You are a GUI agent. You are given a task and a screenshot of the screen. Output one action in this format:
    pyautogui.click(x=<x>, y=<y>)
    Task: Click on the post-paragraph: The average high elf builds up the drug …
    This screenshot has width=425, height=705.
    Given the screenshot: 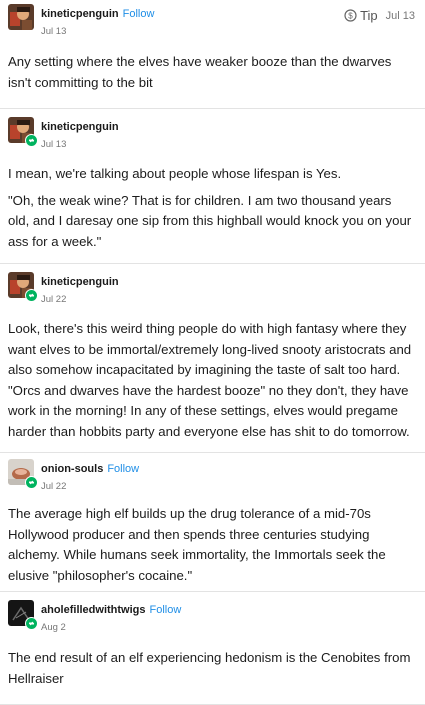 What is the action you would take?
    pyautogui.click(x=197, y=544)
    